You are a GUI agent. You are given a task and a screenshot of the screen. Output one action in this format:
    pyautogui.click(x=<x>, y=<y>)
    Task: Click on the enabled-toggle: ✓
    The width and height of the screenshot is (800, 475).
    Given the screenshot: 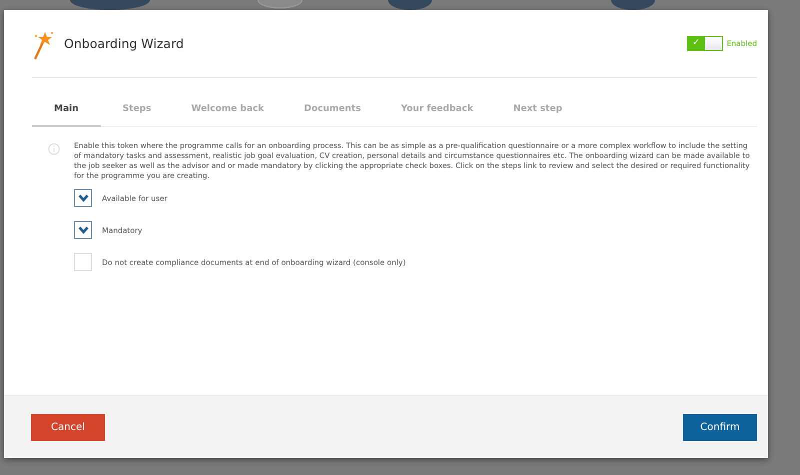 What is the action you would take?
    pyautogui.click(x=704, y=43)
    